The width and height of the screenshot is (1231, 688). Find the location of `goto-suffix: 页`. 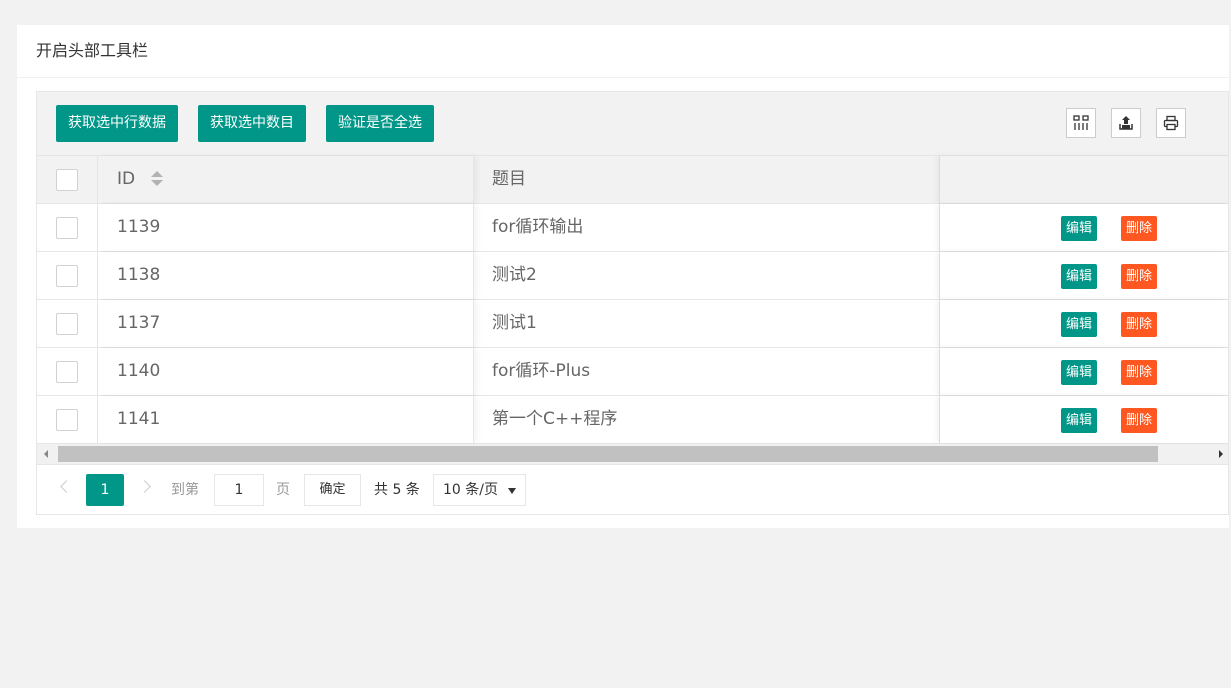

goto-suffix: 页 is located at coordinates (283, 490).